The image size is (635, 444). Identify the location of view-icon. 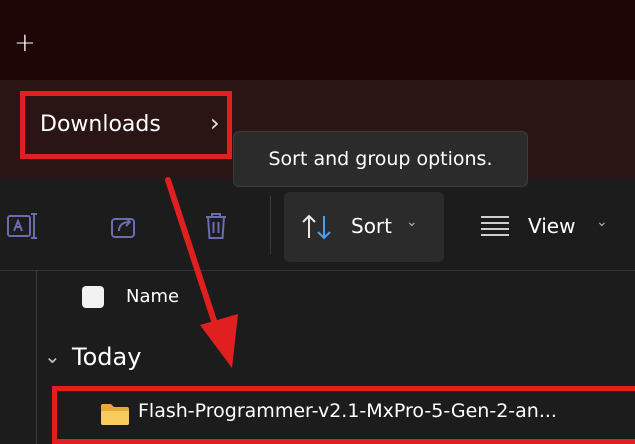
(495, 225).